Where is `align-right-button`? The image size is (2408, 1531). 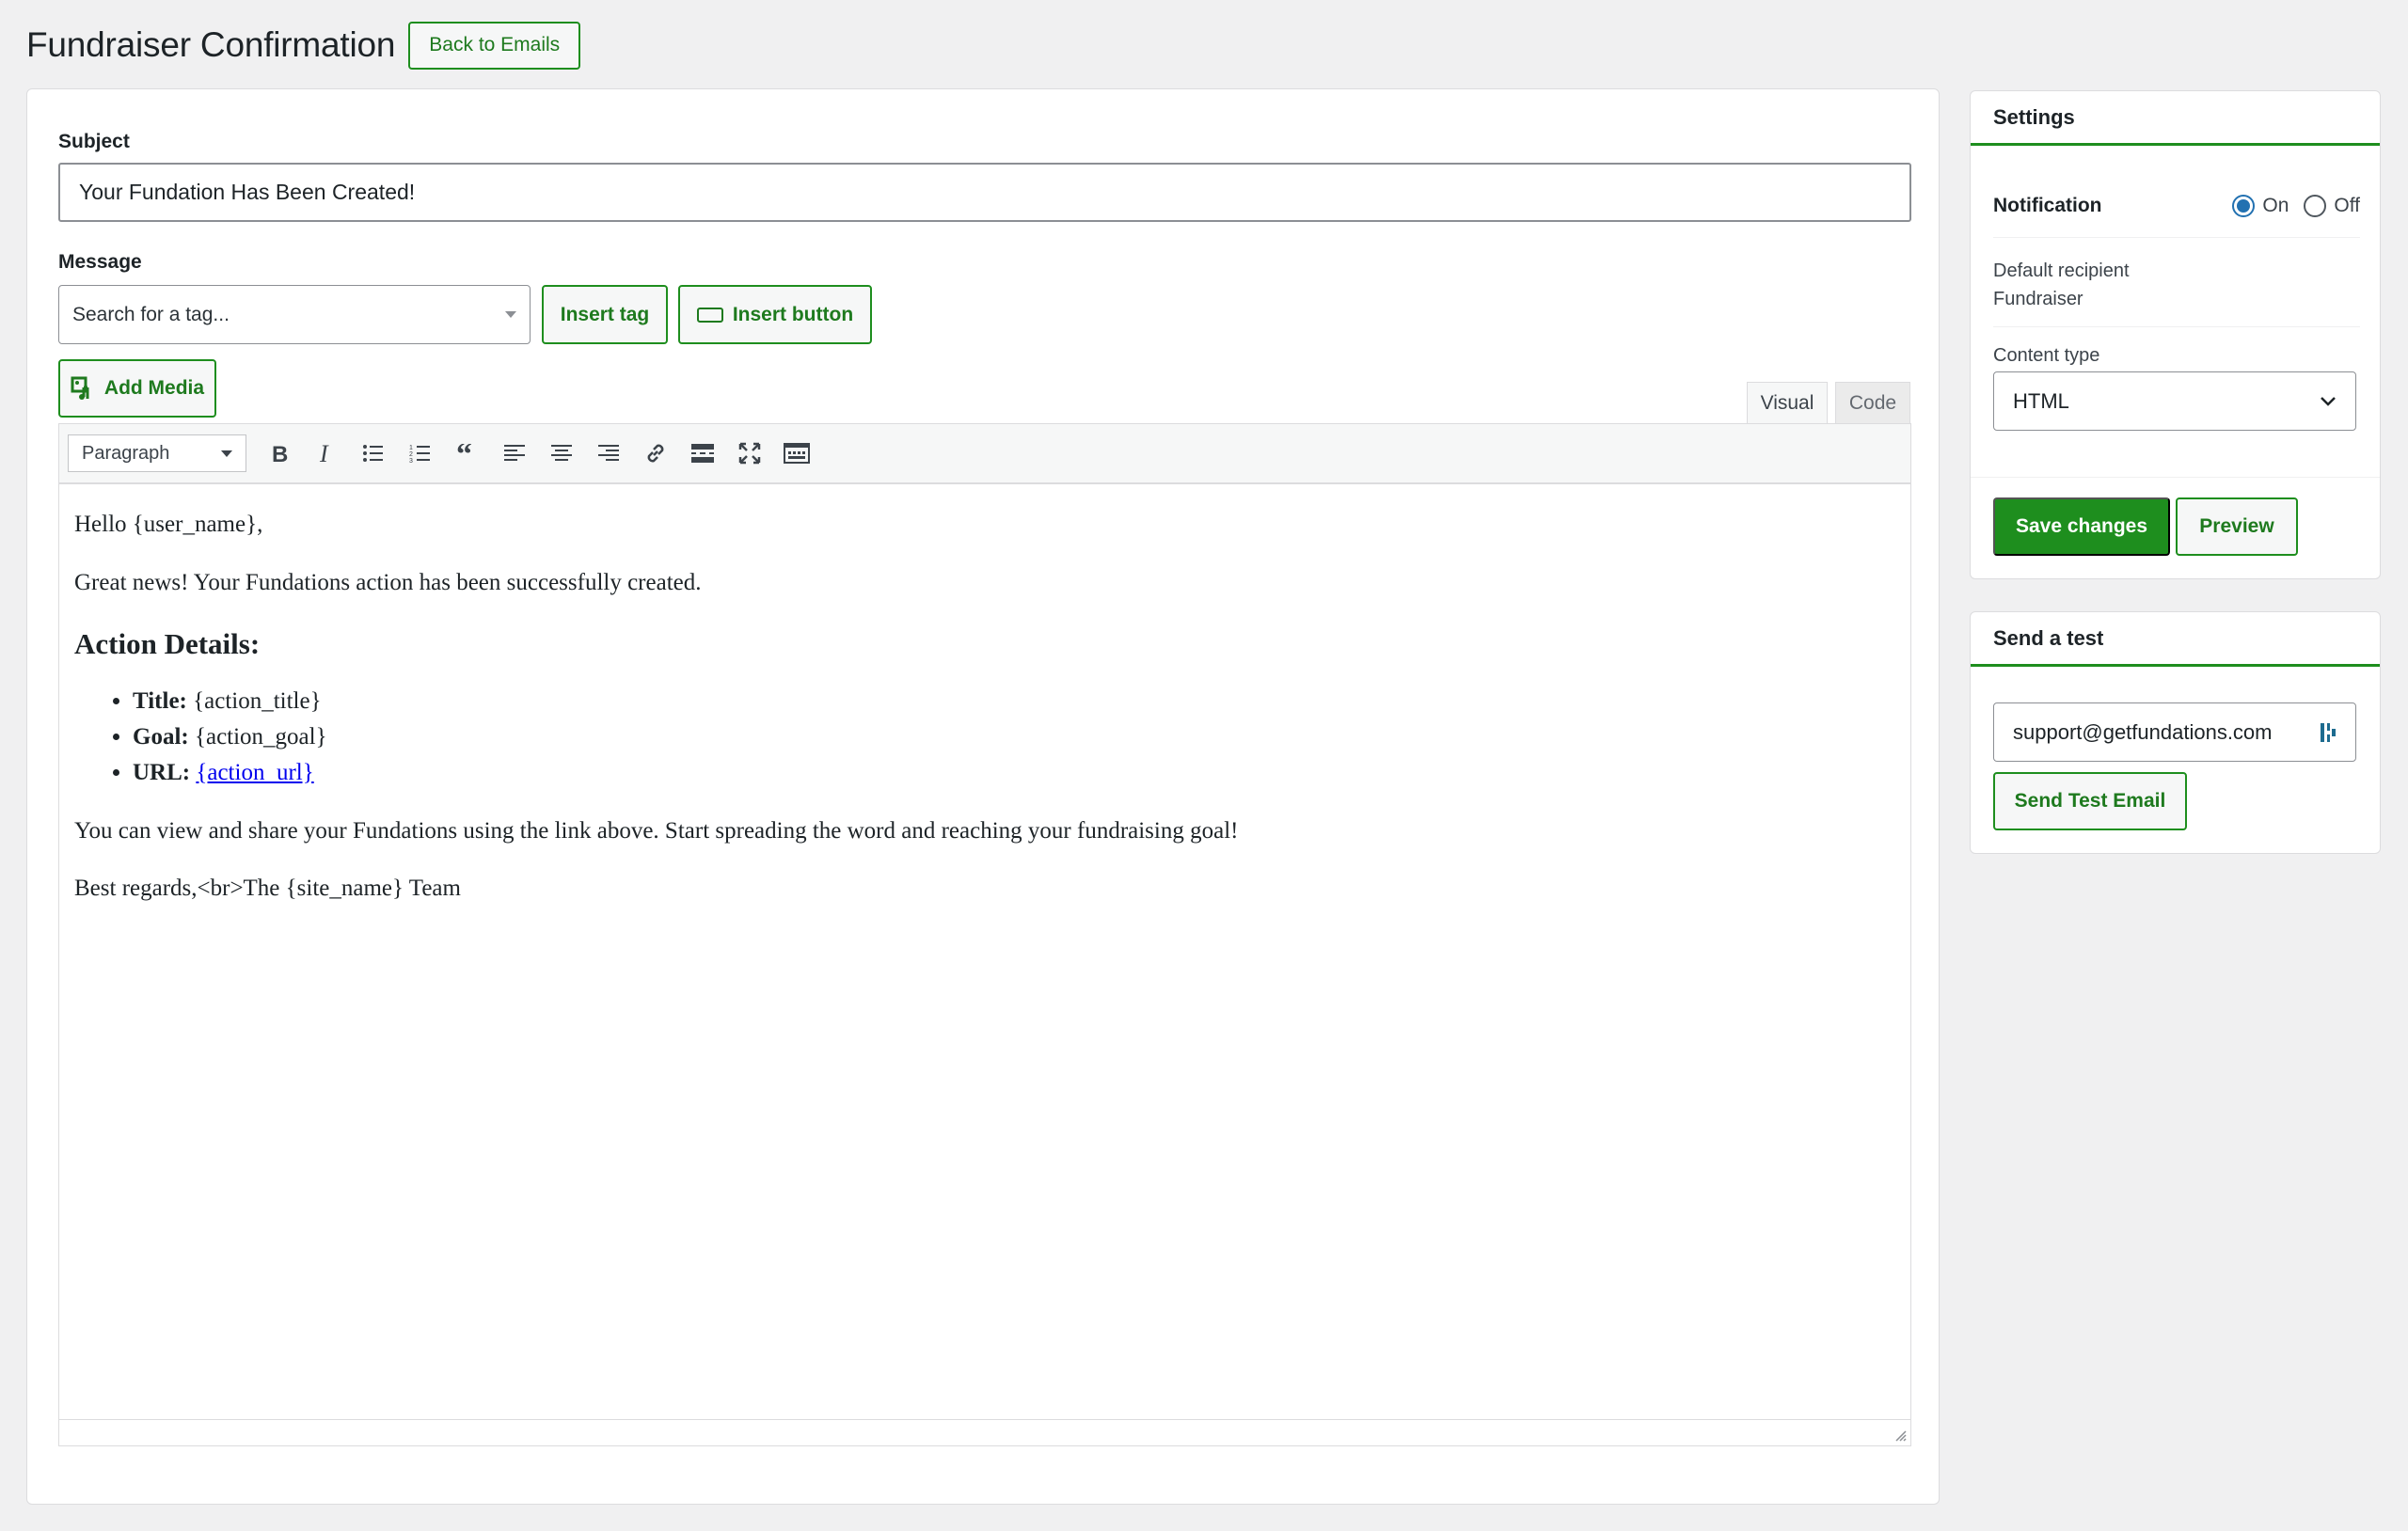
align-right-button is located at coordinates (608, 453).